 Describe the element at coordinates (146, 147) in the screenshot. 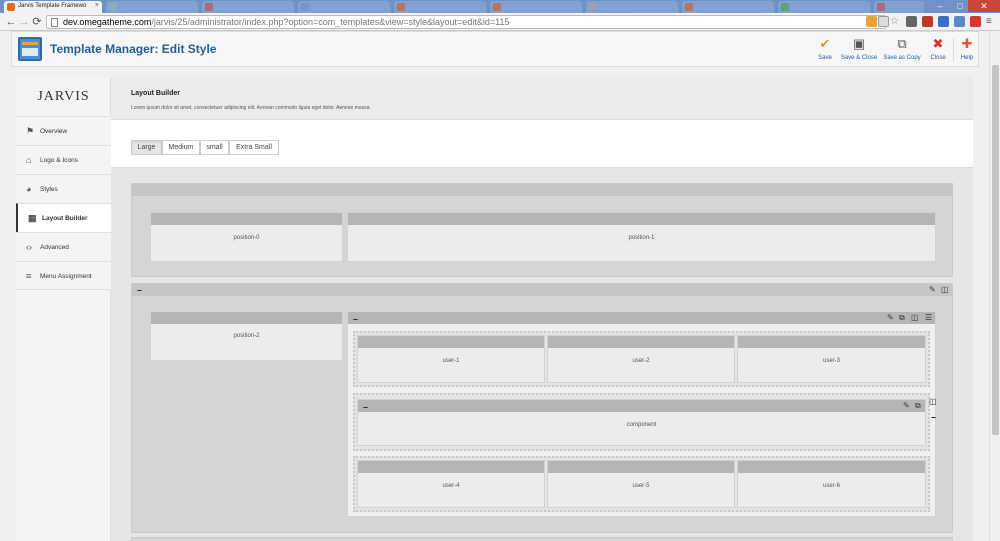

I see `tab-large: Large` at that location.